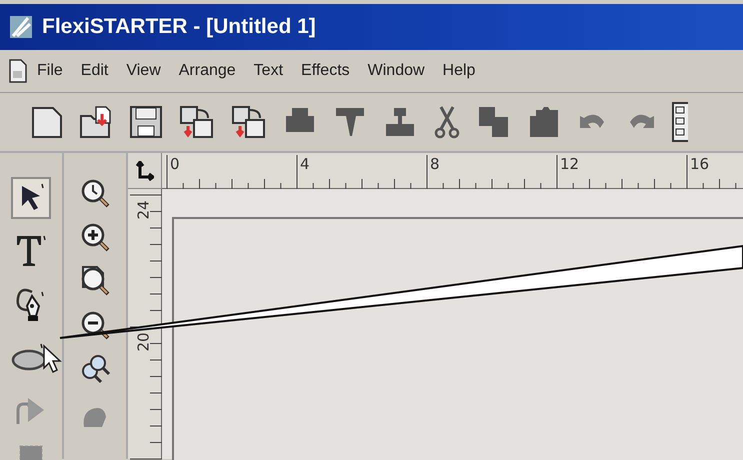 The image size is (743, 460). What do you see at coordinates (325, 71) in the screenshot?
I see `menu-item: Effects` at bounding box center [325, 71].